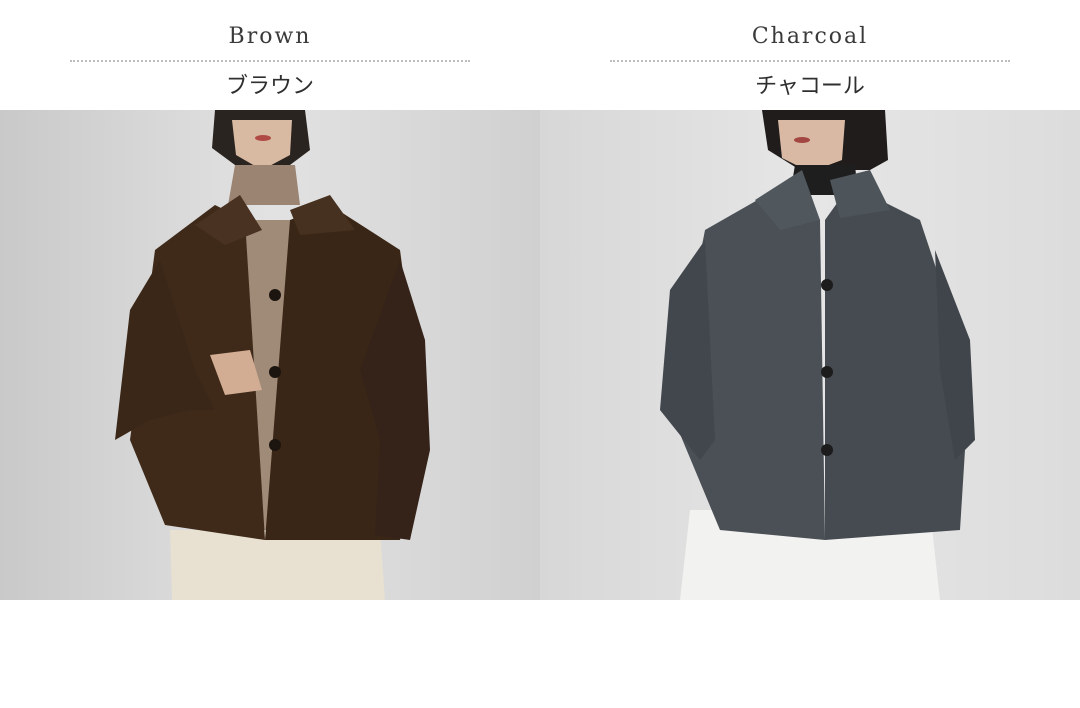  What do you see at coordinates (810, 86) in the screenshot?
I see `variant-name-jp: チャコール` at bounding box center [810, 86].